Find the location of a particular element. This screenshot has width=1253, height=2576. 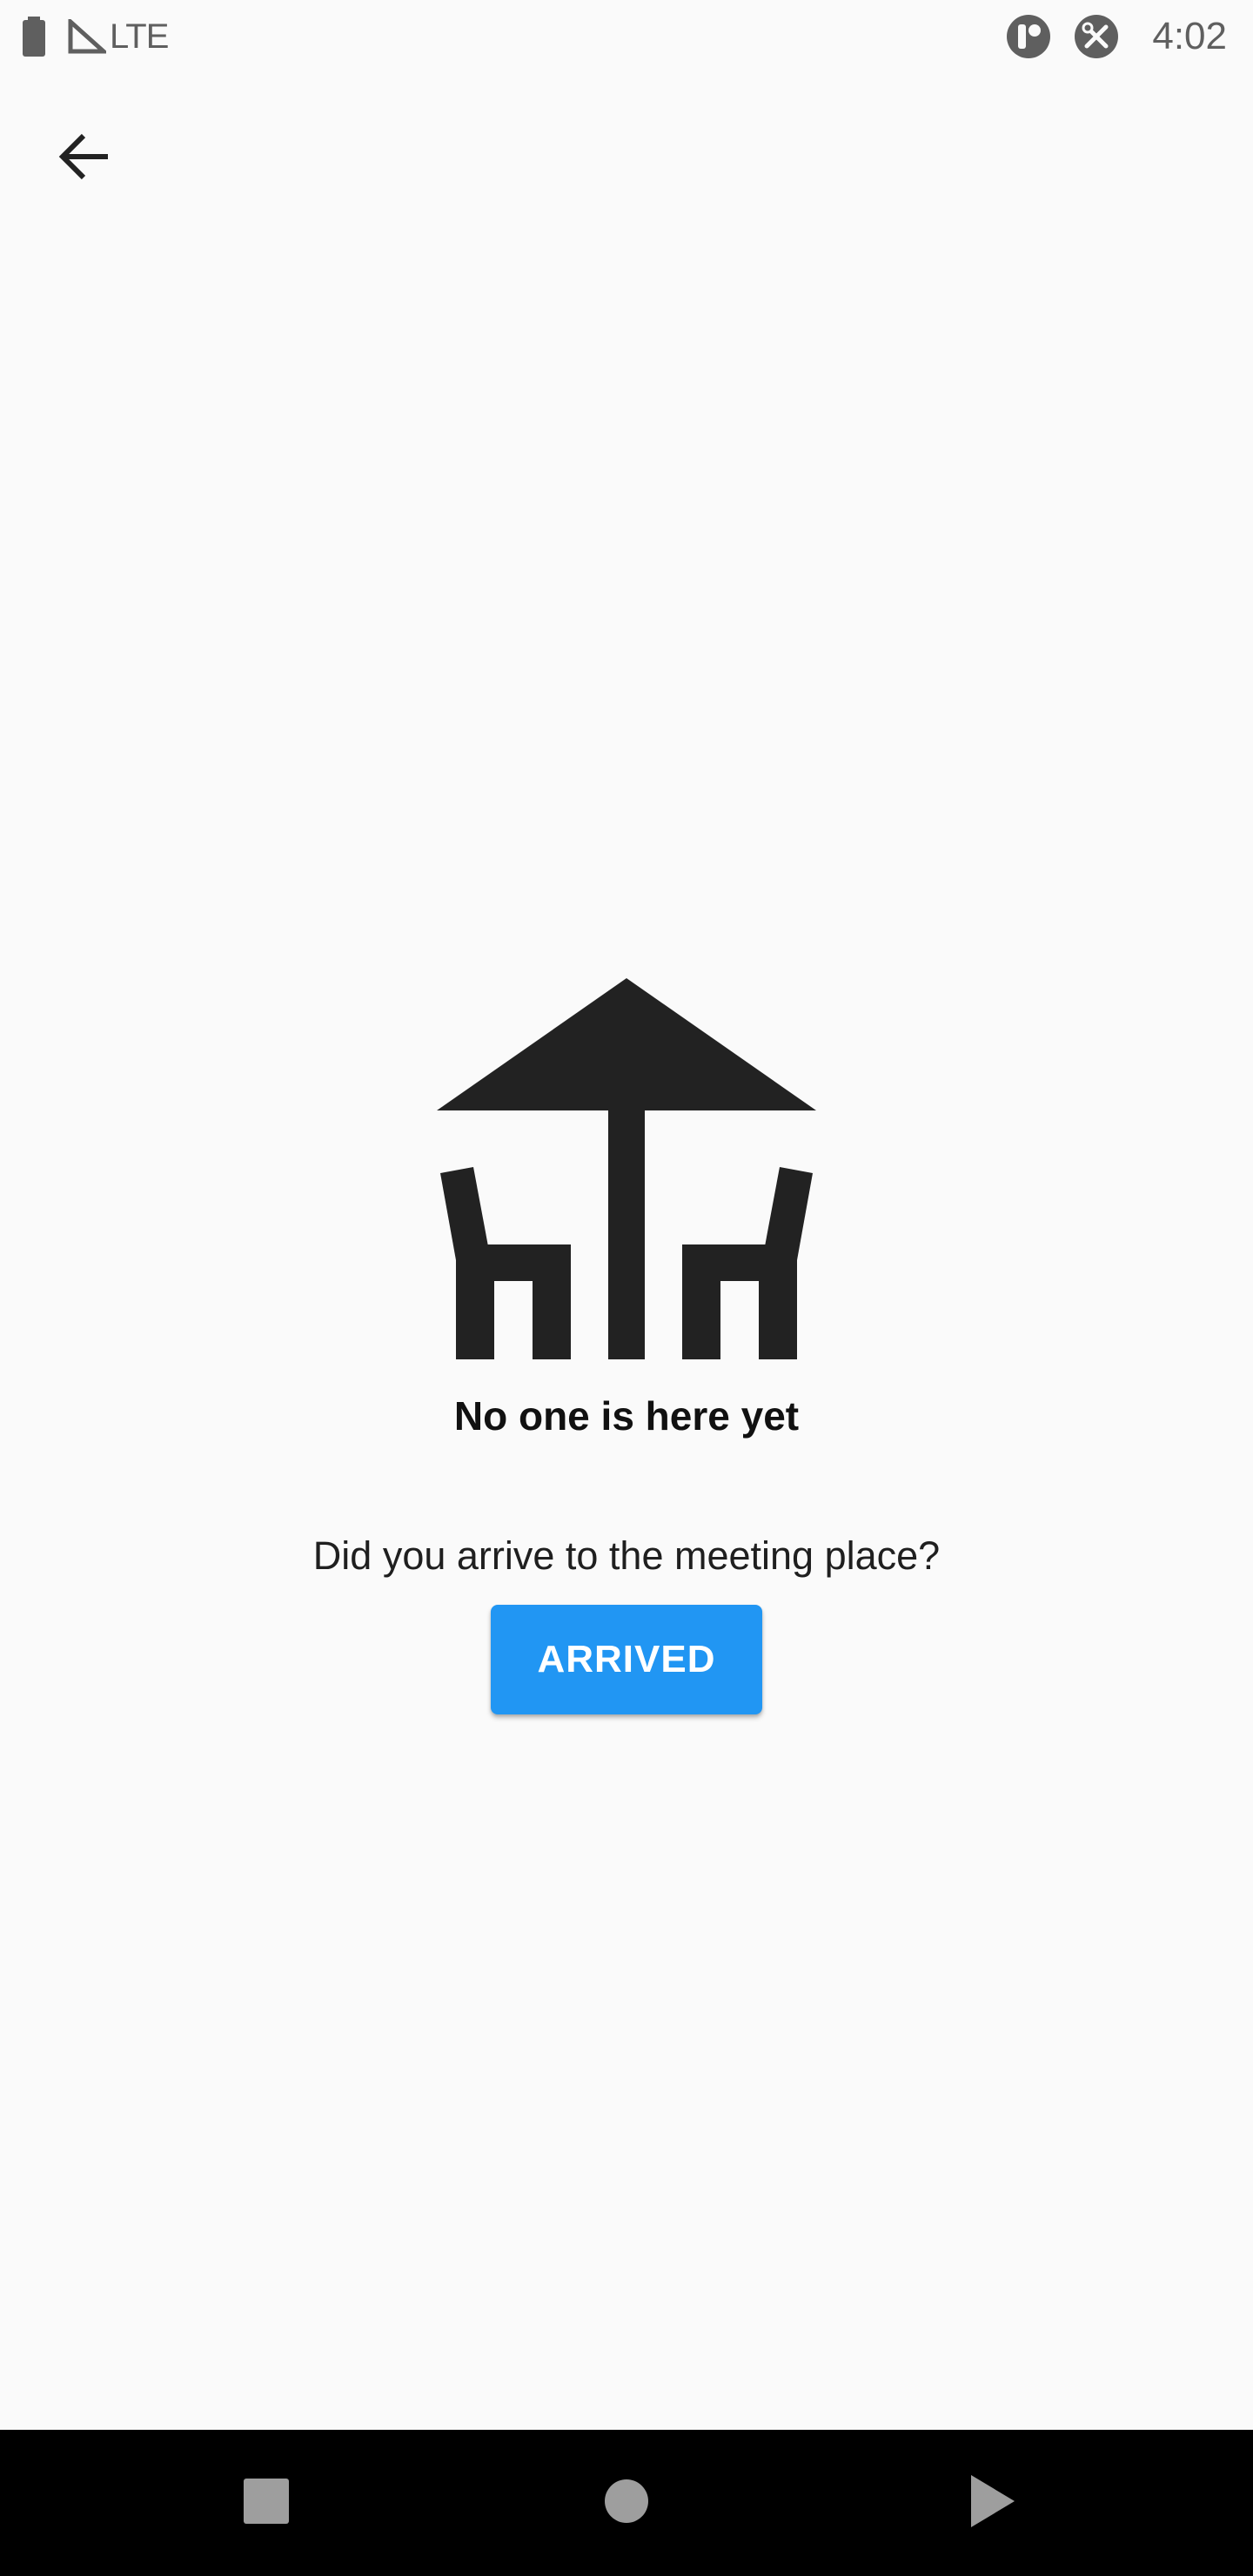

back-triangle-icon is located at coordinates (992, 2503).